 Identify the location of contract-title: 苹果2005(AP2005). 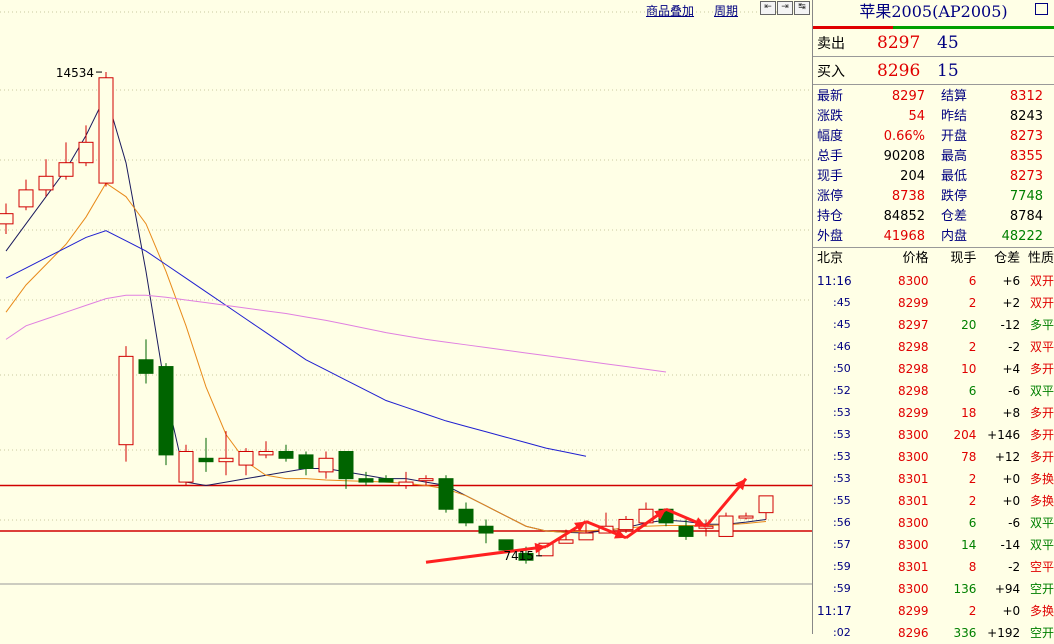
(933, 13).